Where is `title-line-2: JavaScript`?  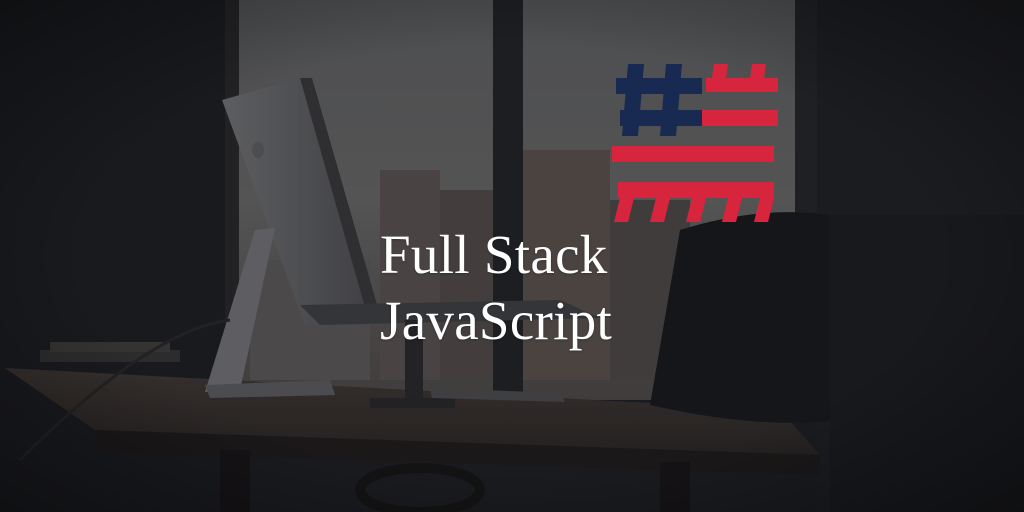 title-line-2: JavaScript is located at coordinates (496, 320).